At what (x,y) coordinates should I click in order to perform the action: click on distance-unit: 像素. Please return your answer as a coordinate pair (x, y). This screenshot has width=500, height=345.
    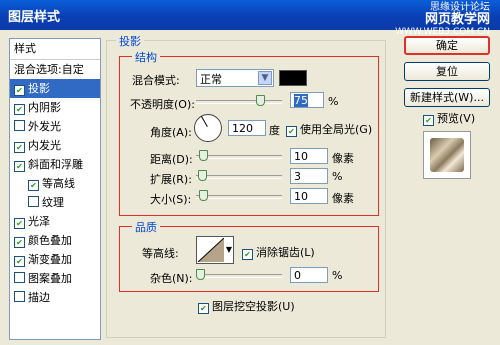
    Looking at the image, I should click on (343, 158).